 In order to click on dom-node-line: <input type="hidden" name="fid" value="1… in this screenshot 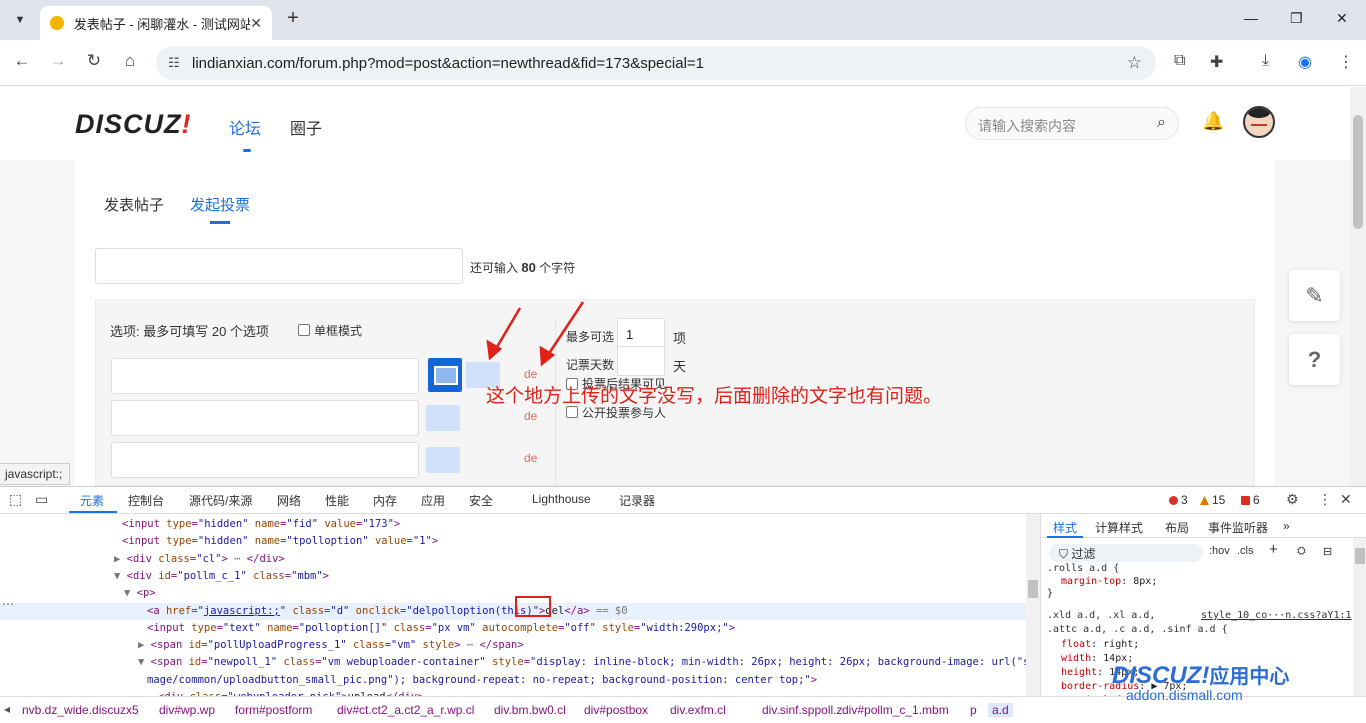, I will do `click(200, 524)`.